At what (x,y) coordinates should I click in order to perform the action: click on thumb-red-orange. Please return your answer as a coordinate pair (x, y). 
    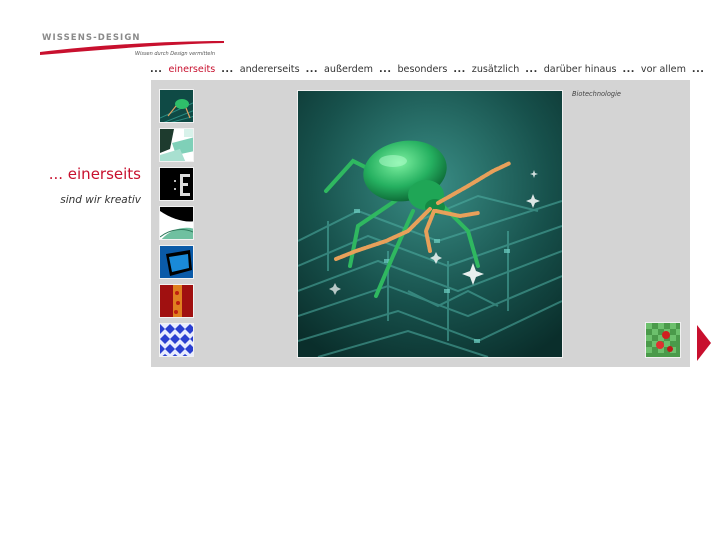
    Looking at the image, I should click on (176, 301).